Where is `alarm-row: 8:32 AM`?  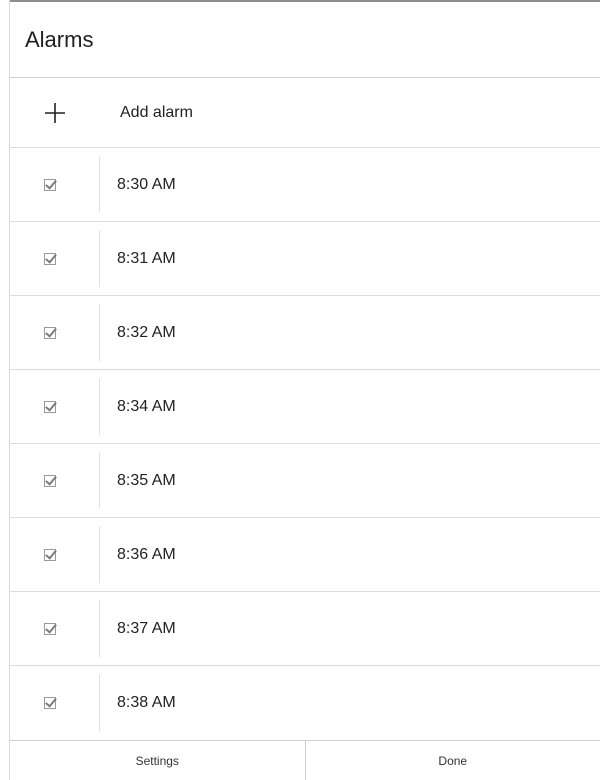
alarm-row: 8:32 AM is located at coordinates (305, 333).